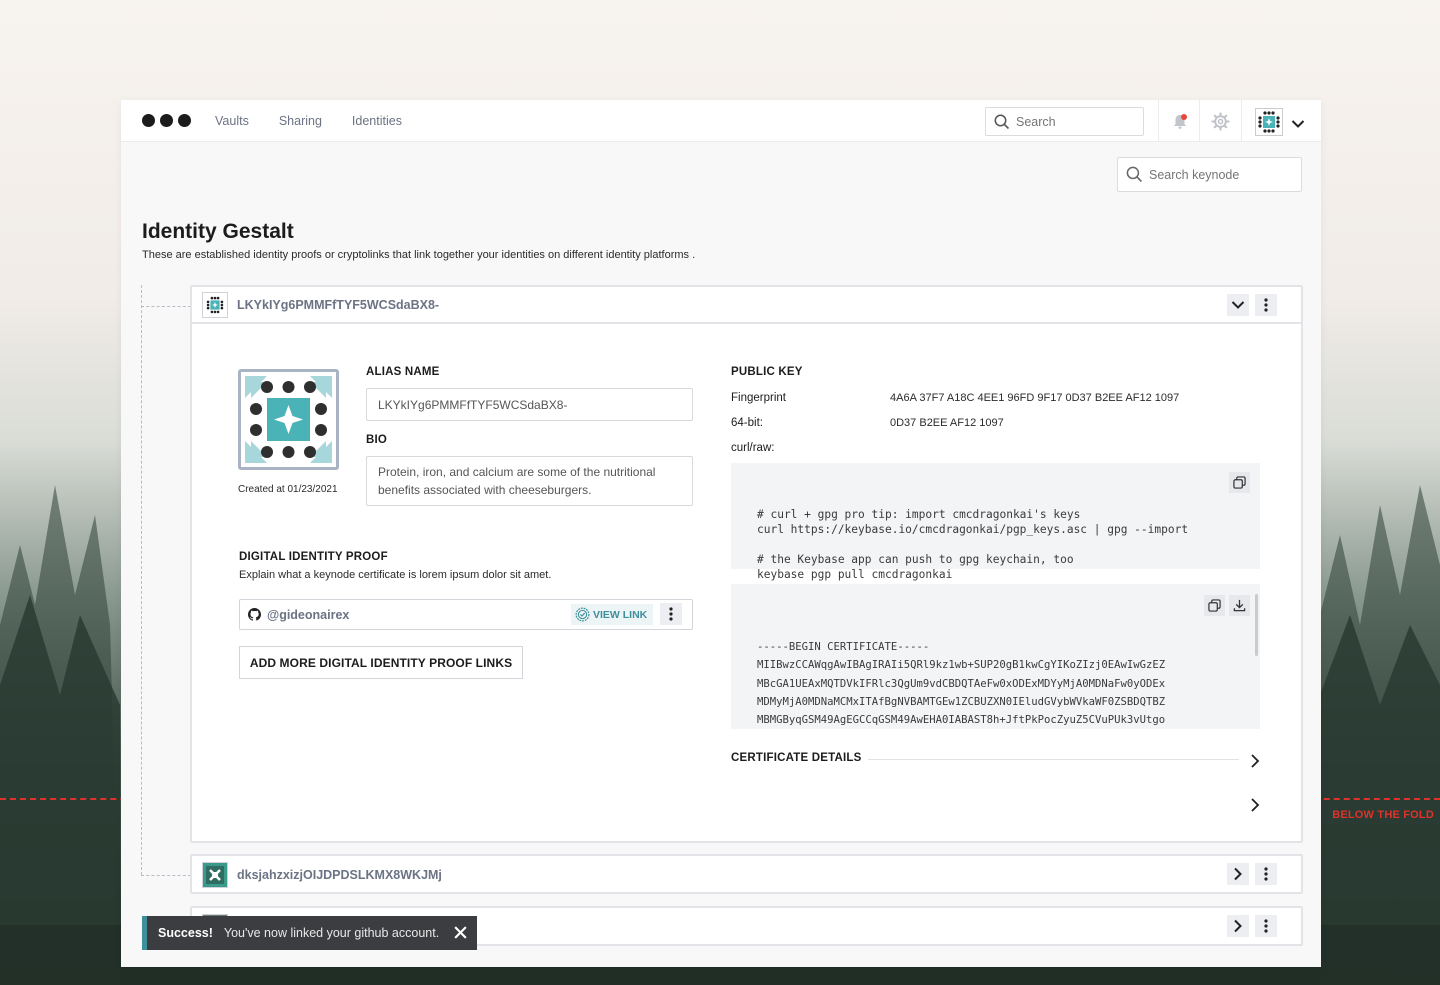 The image size is (1440, 985). I want to click on keynode-search-input, so click(1224, 174).